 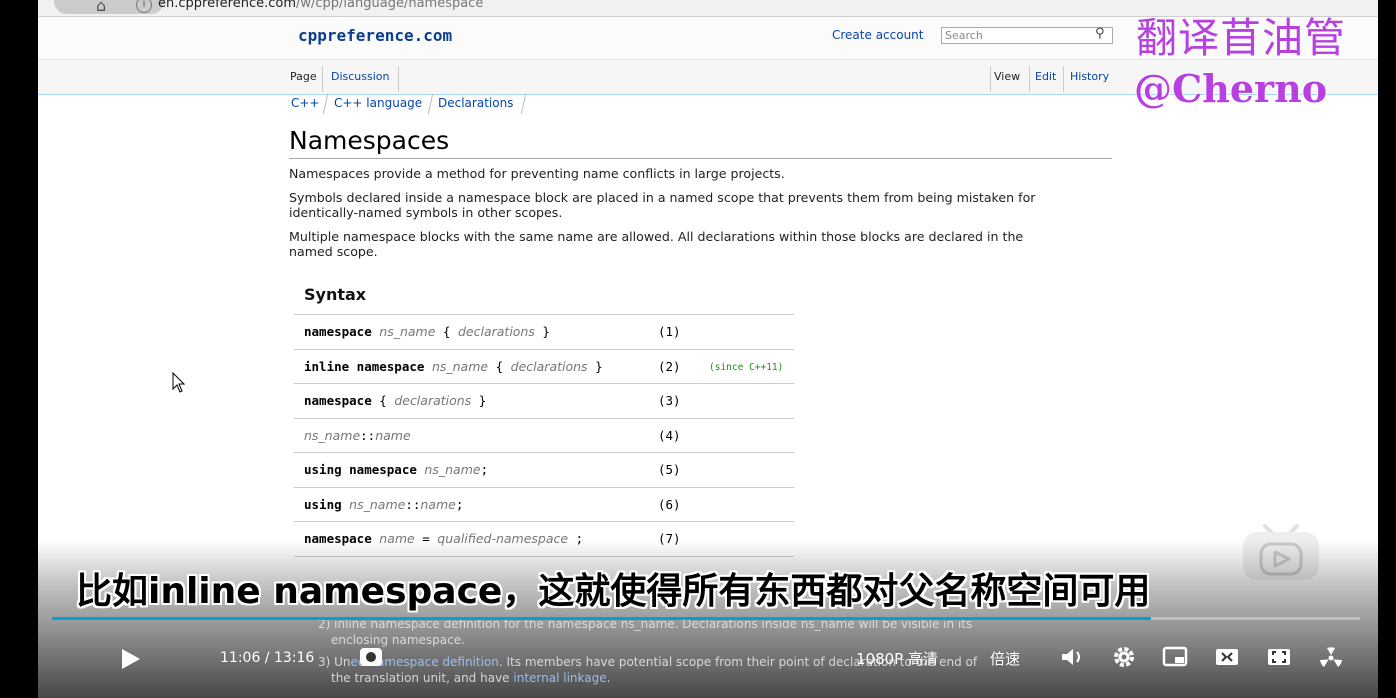 What do you see at coordinates (669, 400) in the screenshot?
I see `syntax-number: (3)` at bounding box center [669, 400].